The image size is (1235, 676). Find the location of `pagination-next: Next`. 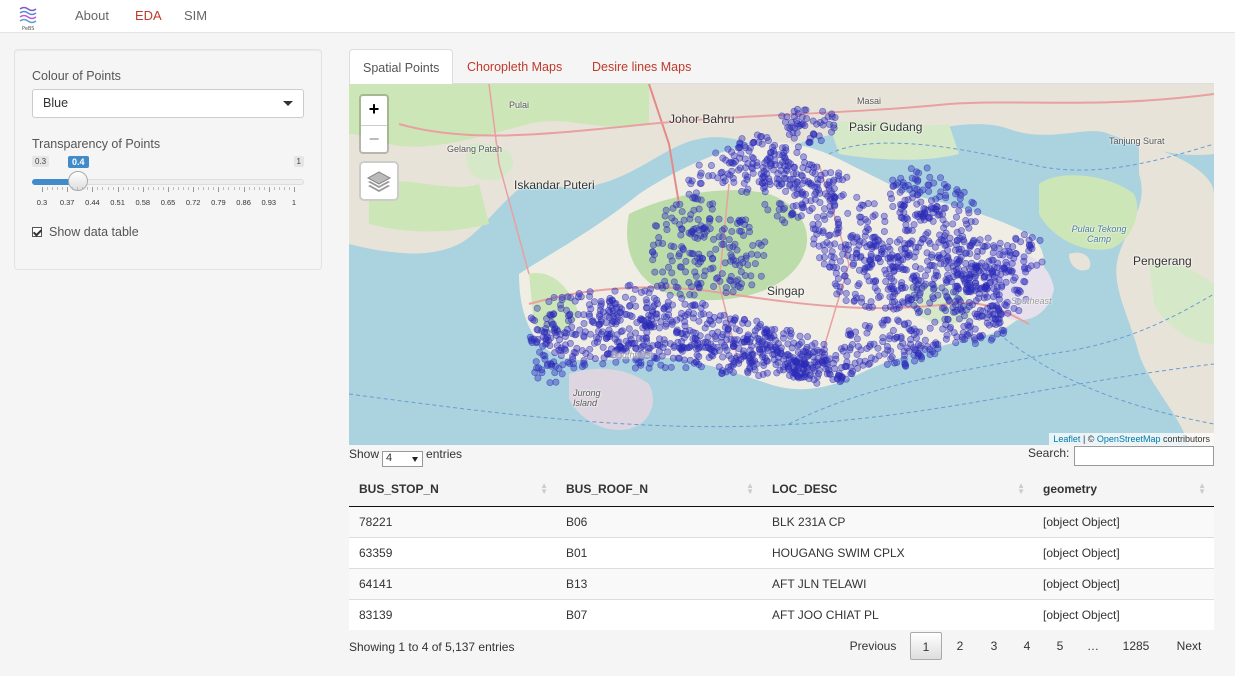

pagination-next: Next is located at coordinates (1189, 646).